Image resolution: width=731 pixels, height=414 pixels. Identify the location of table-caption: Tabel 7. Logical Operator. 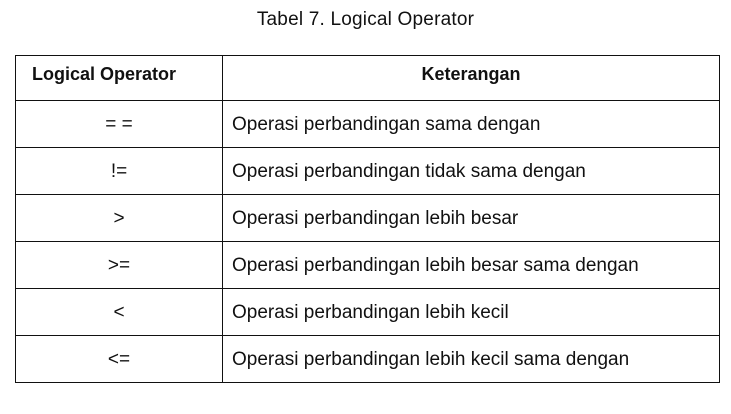
(365, 19).